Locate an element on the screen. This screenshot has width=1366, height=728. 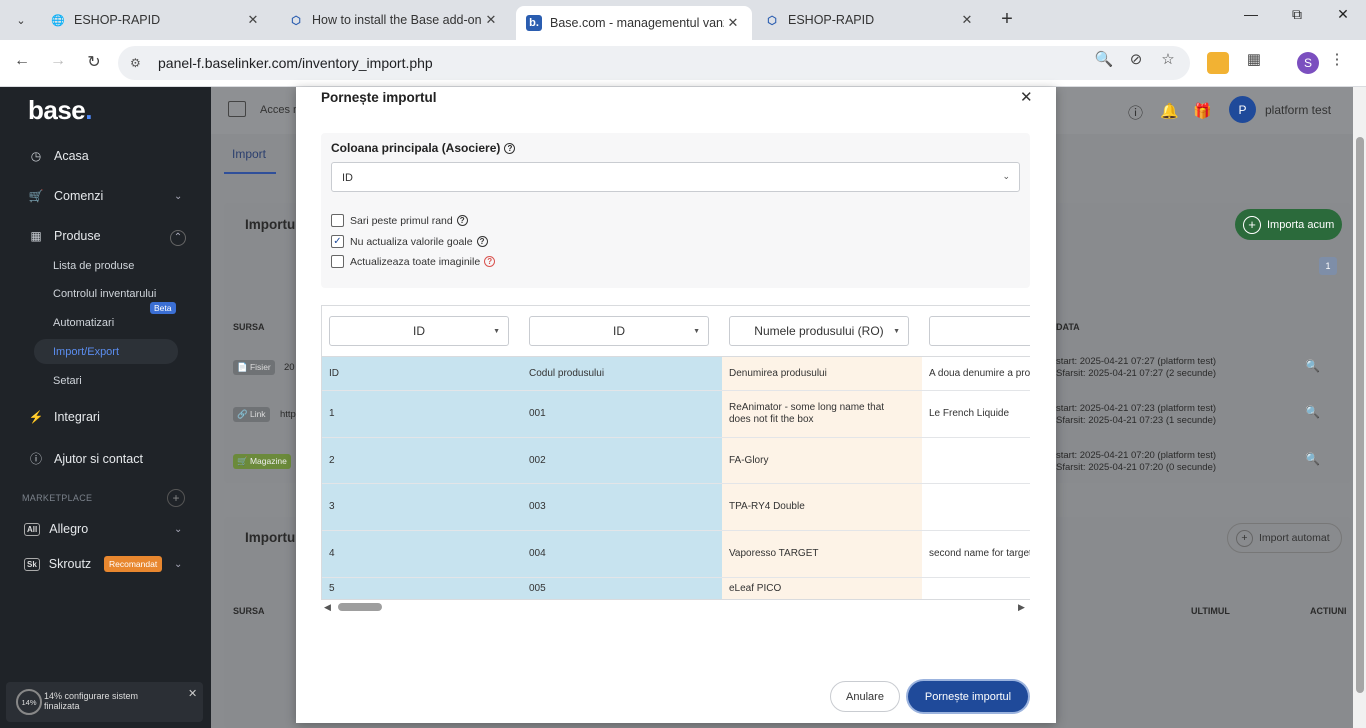
back-button: ← is located at coordinates (22, 61).